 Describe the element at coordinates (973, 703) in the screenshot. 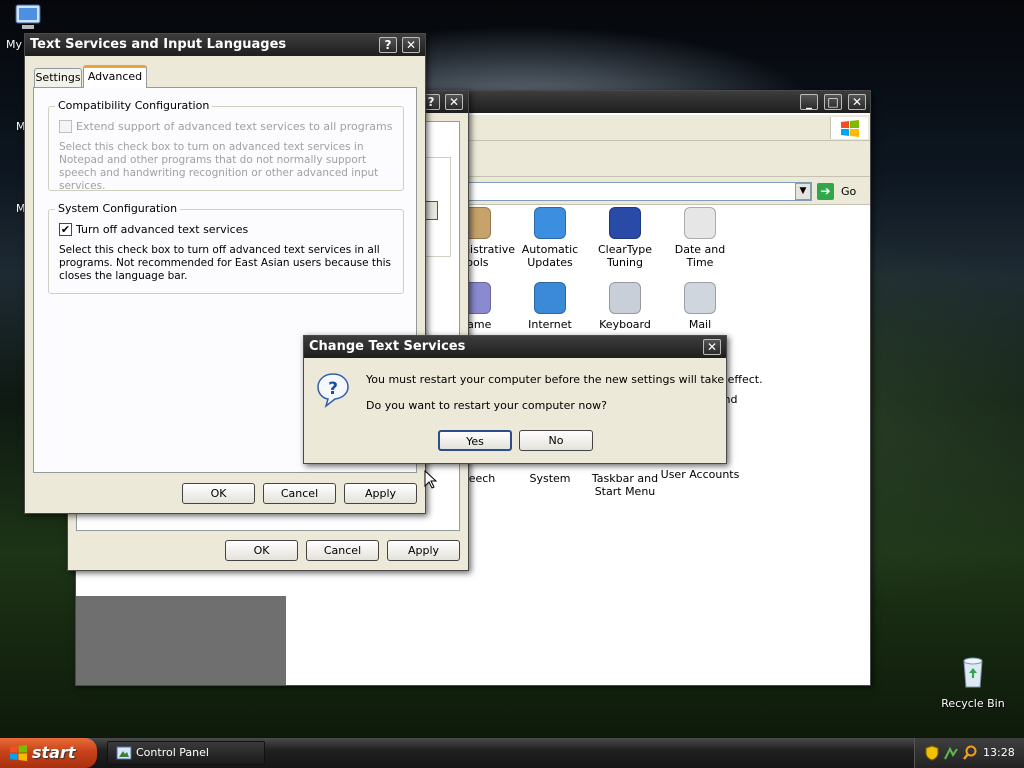

I see `desktop-icon-label: Recycle Bin` at that location.